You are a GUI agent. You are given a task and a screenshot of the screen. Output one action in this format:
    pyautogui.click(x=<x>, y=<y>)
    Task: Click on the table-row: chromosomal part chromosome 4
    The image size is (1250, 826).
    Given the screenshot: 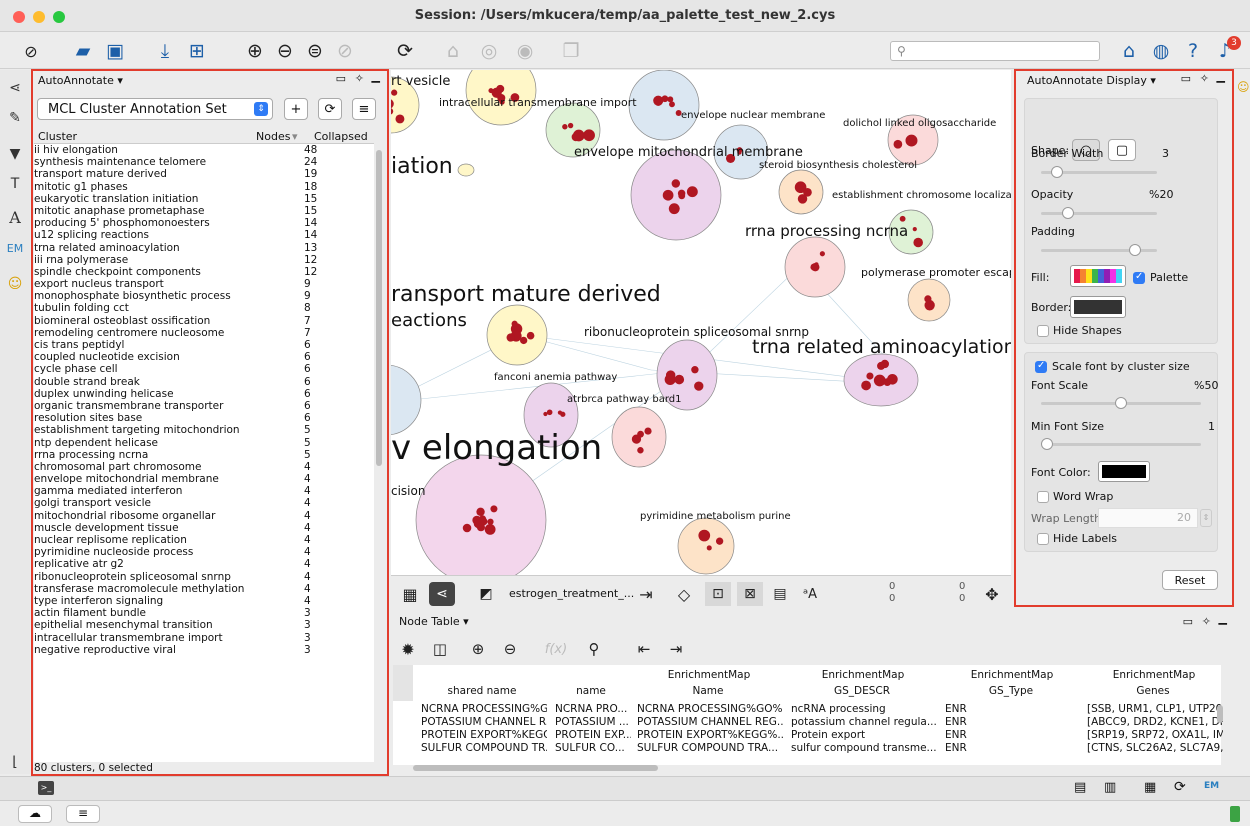 What is the action you would take?
    pyautogui.click(x=204, y=467)
    